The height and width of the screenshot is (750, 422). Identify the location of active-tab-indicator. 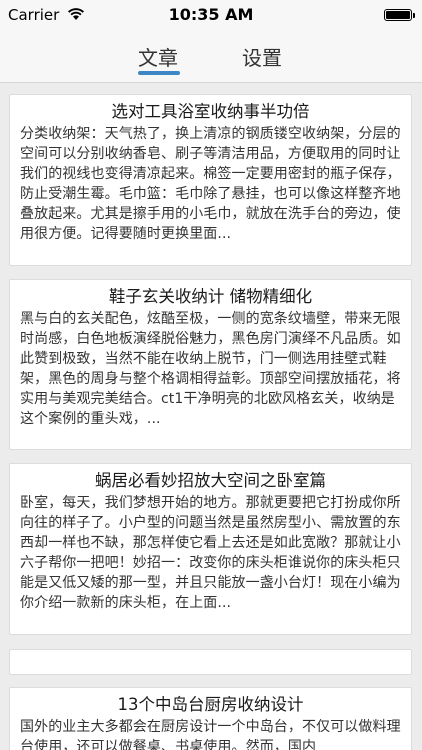
(159, 73).